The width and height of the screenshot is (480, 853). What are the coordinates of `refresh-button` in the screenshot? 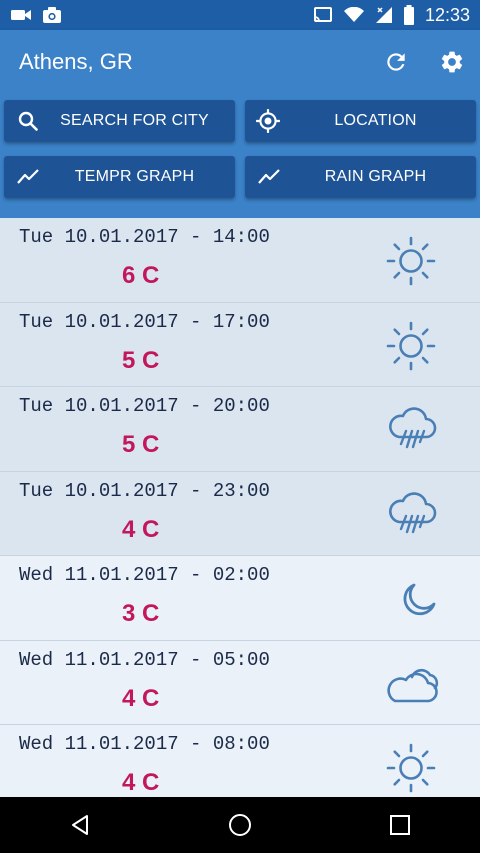 It's located at (396, 62).